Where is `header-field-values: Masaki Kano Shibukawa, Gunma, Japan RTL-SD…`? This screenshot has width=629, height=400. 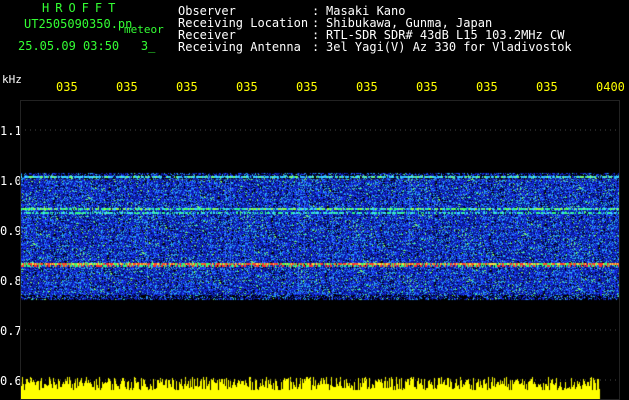
header-field-values: Masaki Kano Shibukawa, Gunma, Japan RTL-SD… is located at coordinates (449, 29).